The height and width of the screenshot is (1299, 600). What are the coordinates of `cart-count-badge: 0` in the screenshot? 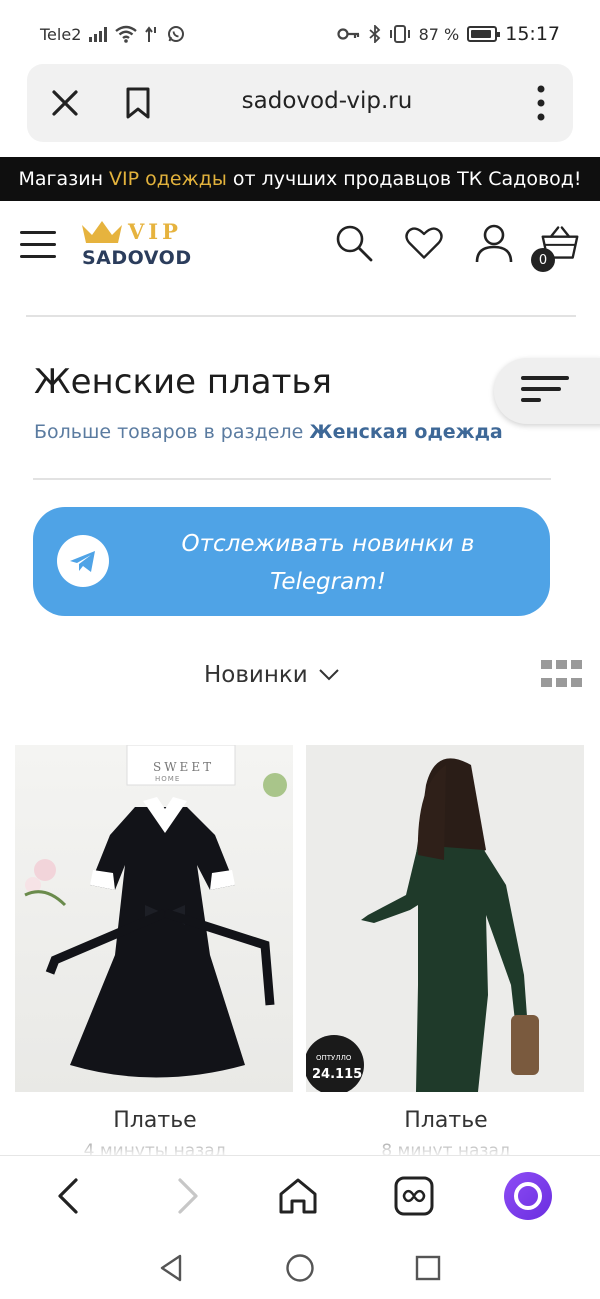 It's located at (543, 260).